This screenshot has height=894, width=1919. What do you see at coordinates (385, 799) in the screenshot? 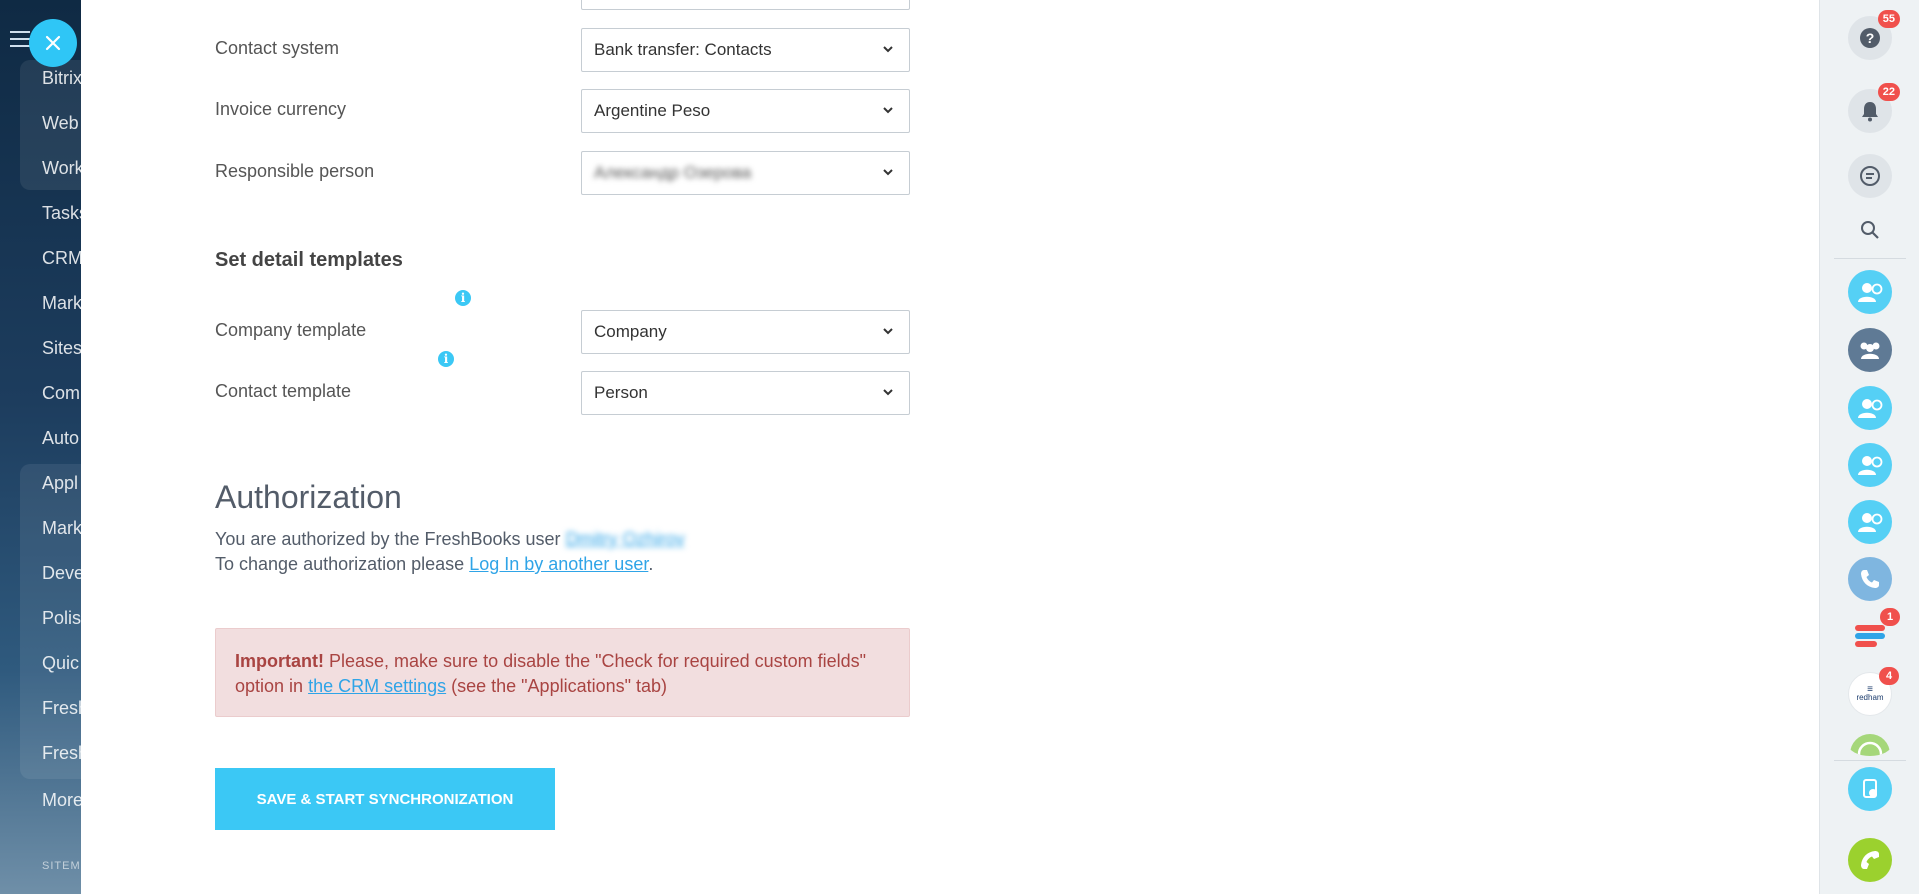
I see `save-start-sync-button: SAVE & START SYNCHRONIZATION` at bounding box center [385, 799].